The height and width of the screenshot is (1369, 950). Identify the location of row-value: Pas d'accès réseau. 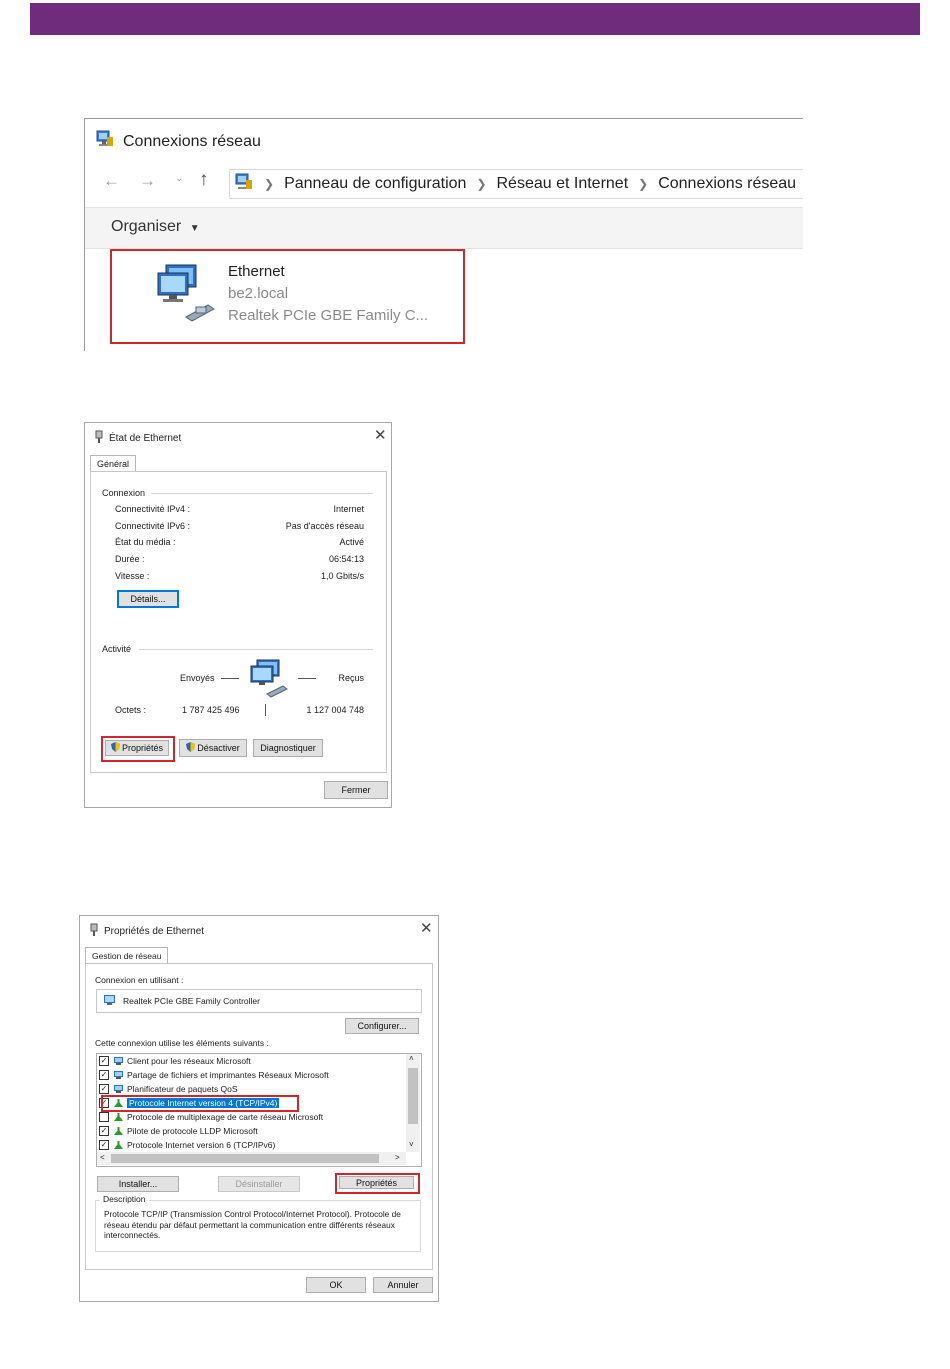
(324, 526).